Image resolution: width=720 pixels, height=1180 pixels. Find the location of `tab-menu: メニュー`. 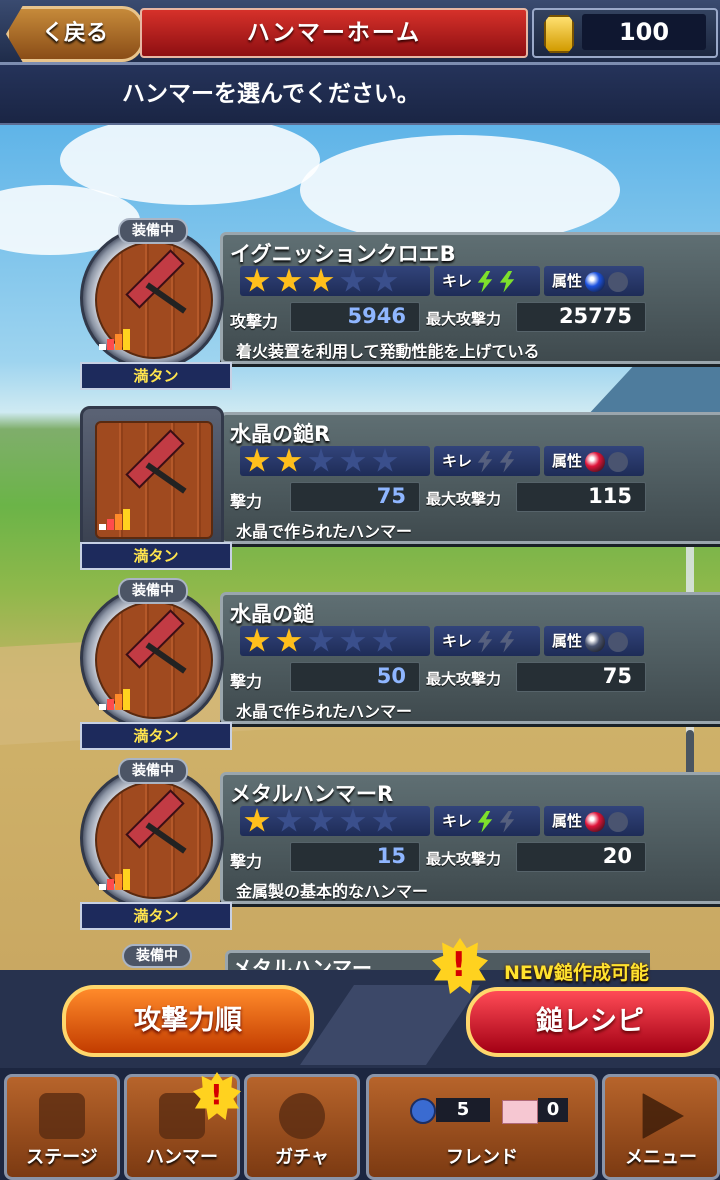

tab-menu: メニュー is located at coordinates (661, 1127).